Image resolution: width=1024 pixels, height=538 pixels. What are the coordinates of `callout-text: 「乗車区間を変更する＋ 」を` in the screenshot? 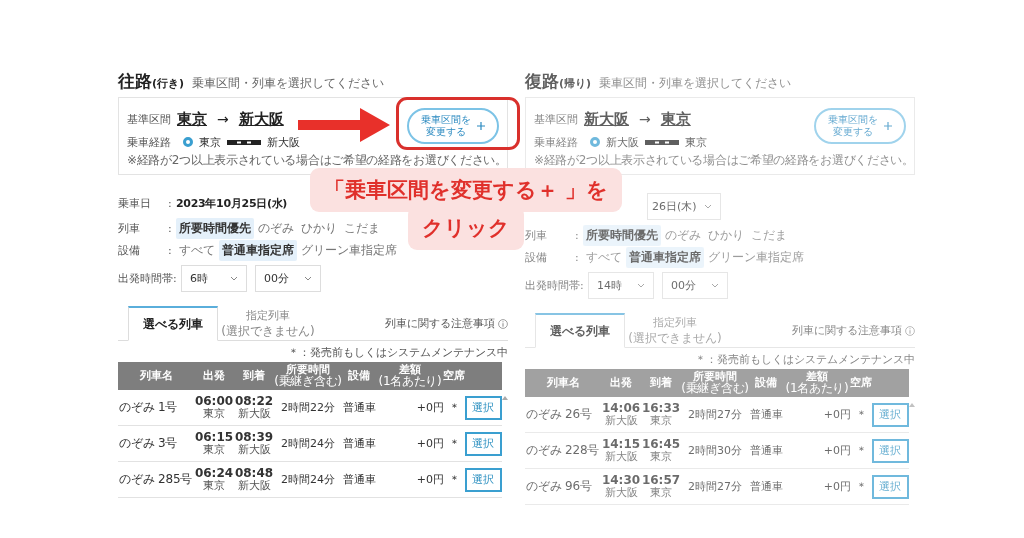 It's located at (466, 190).